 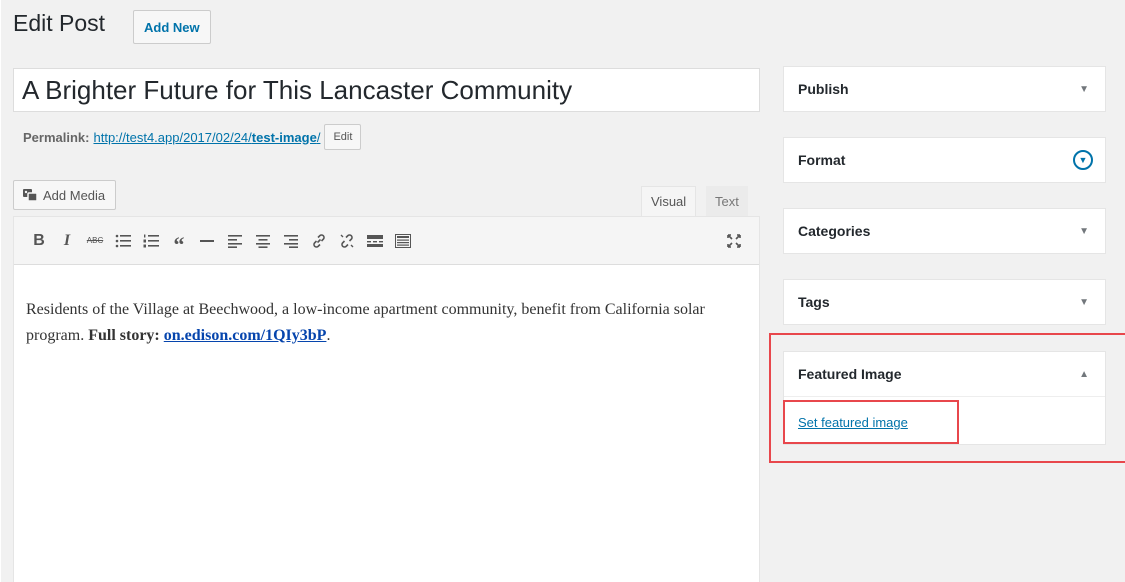 I want to click on featured-image-box: Featured Image ▲ Set featured image, so click(x=944, y=398).